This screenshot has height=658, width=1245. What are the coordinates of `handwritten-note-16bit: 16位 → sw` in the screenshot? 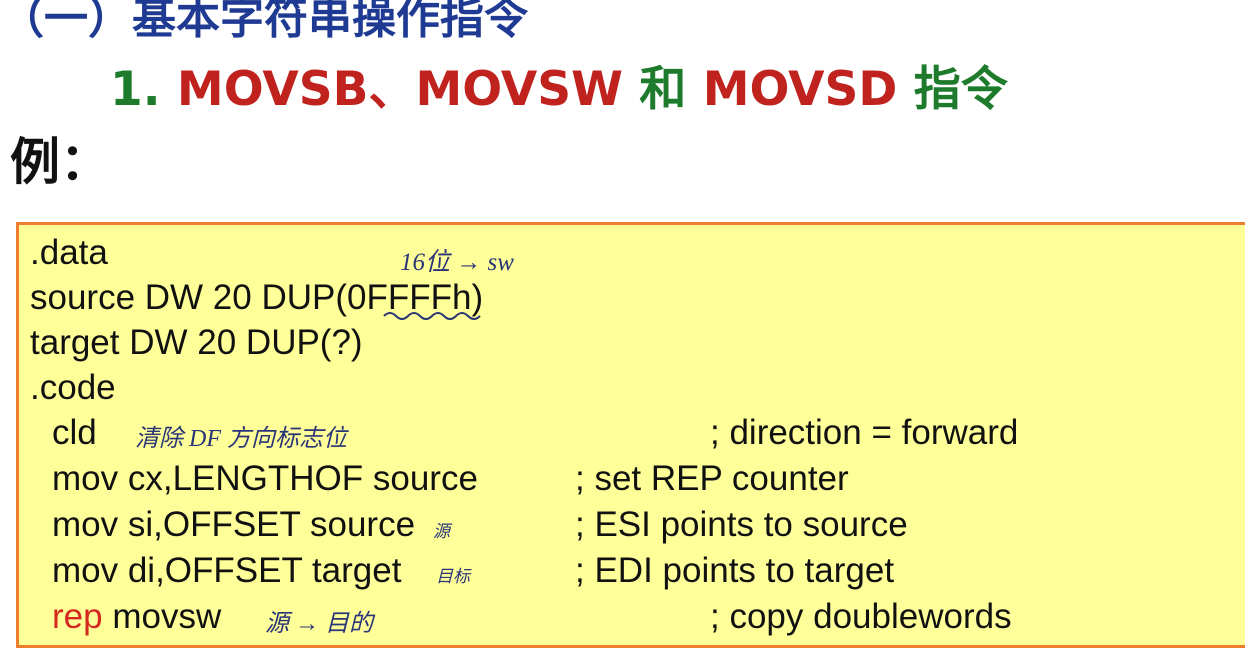 It's located at (457, 262).